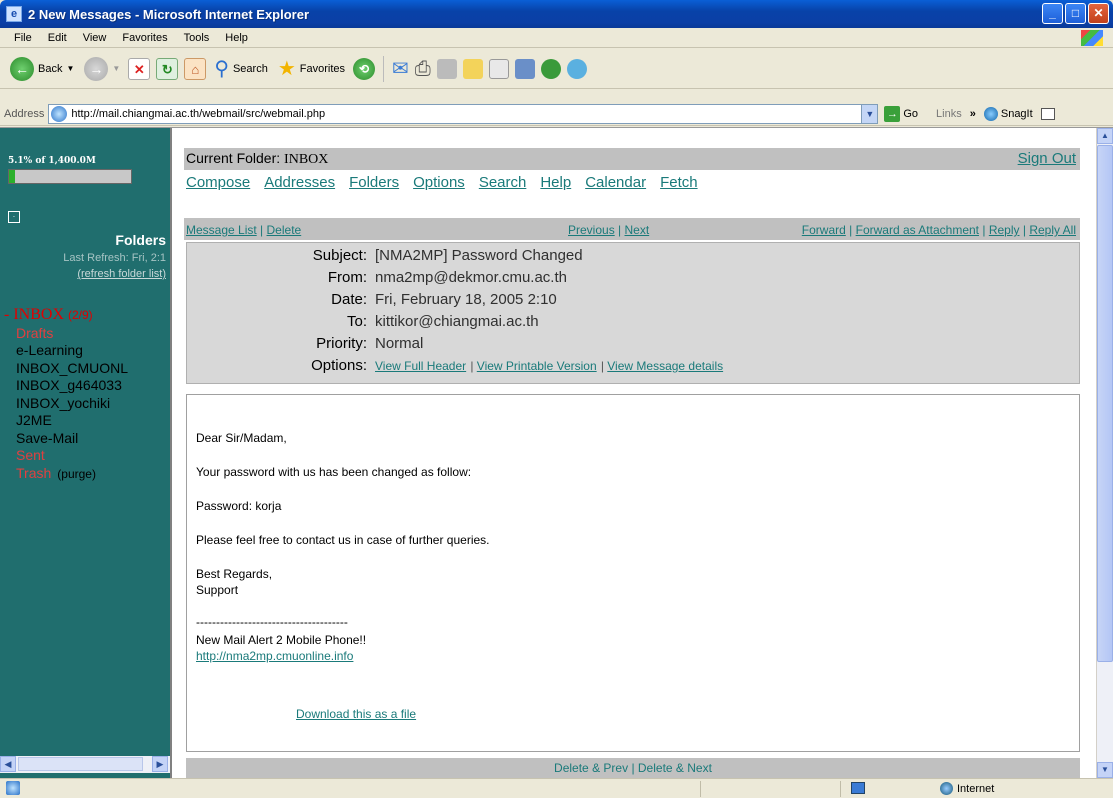 Image resolution: width=1113 pixels, height=798 pixels. Describe the element at coordinates (858, 788) in the screenshot. I see `security-zone-icon` at that location.